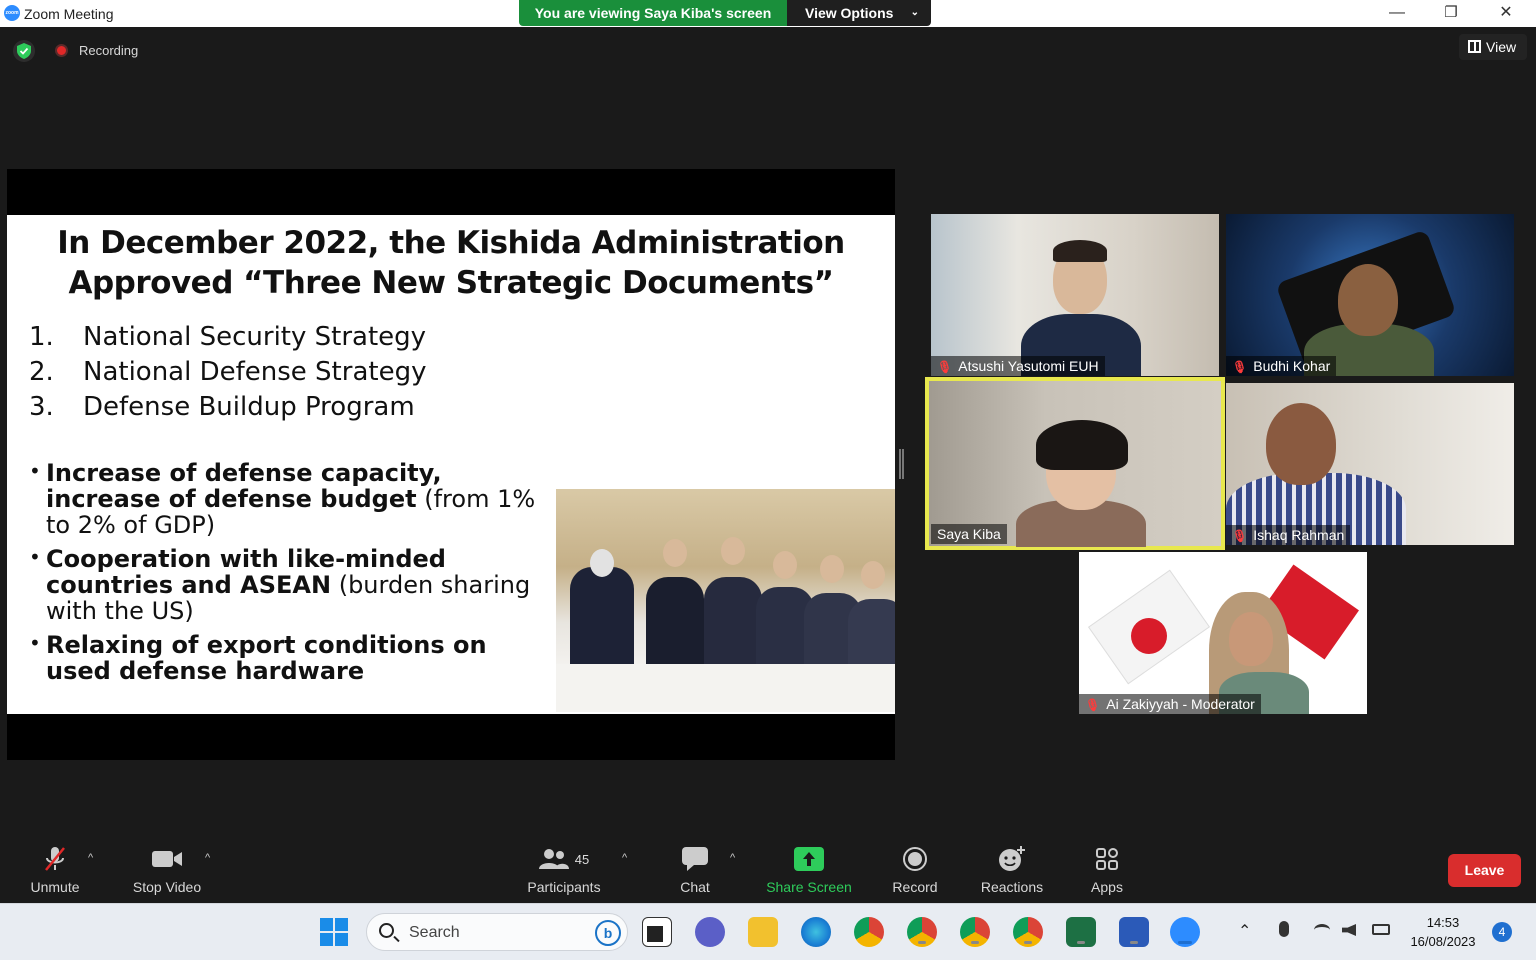 The height and width of the screenshot is (960, 1536). I want to click on apps-button: Apps, so click(1107, 869).